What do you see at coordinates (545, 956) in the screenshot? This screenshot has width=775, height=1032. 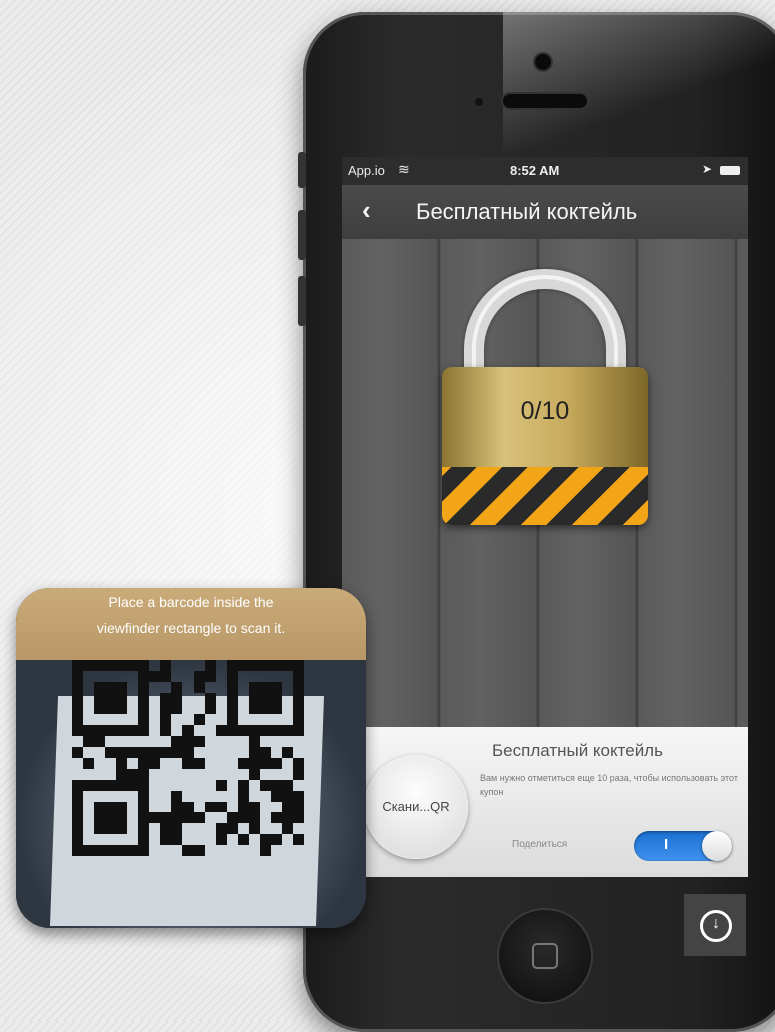 I see `home-button` at bounding box center [545, 956].